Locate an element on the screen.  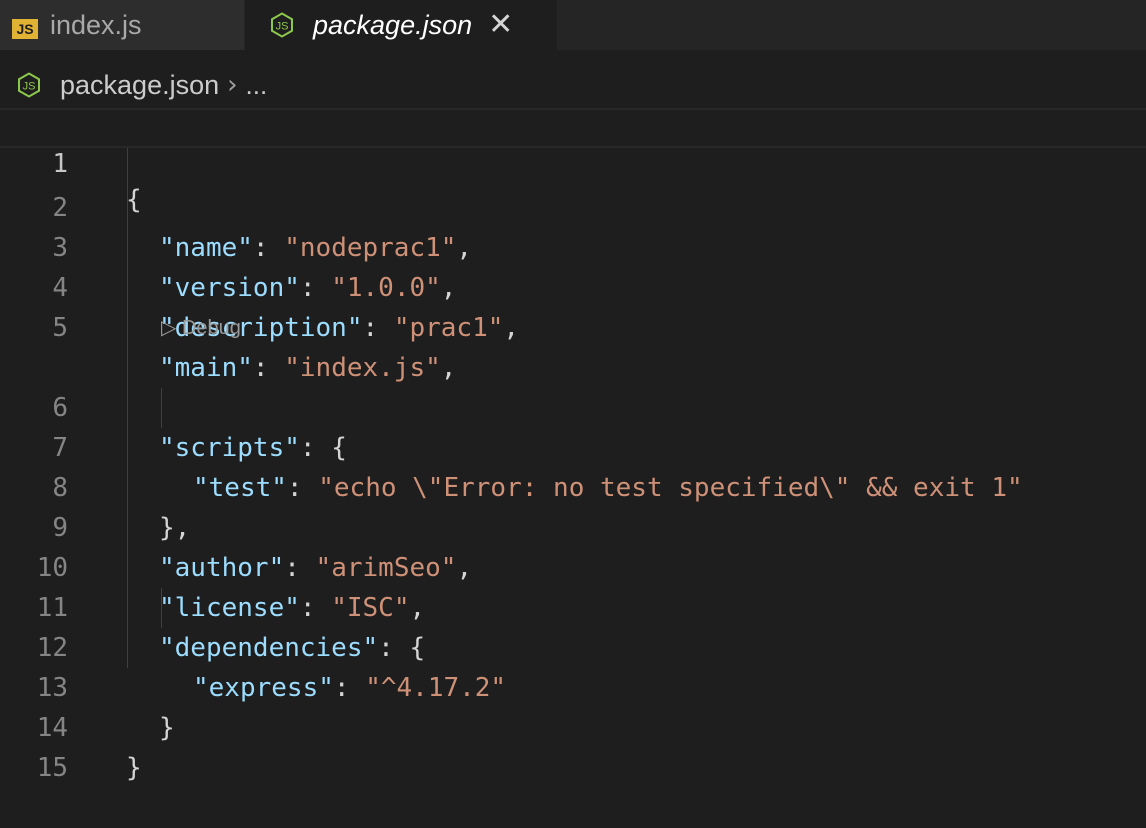
code-line: 2 "name": "nodeprac1", is located at coordinates (573, 205).